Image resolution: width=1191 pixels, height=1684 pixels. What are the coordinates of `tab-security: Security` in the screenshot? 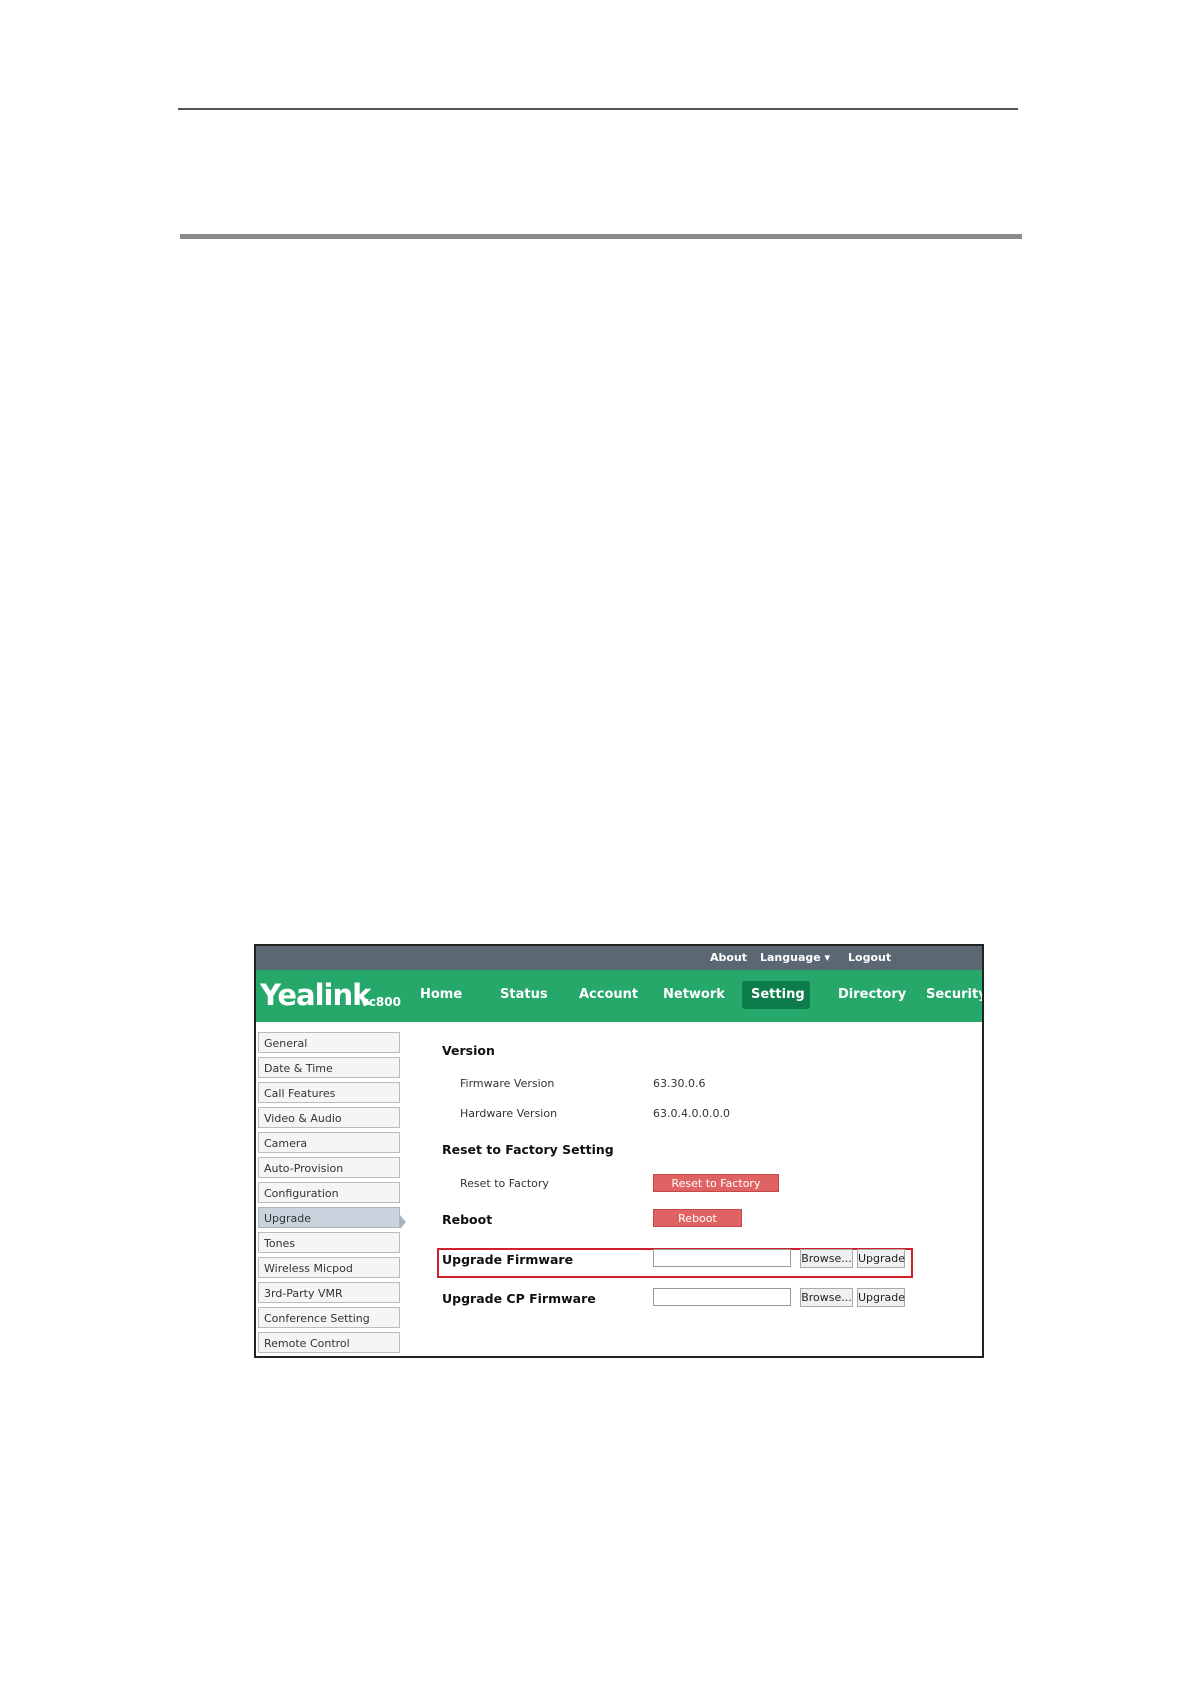 It's located at (954, 994).